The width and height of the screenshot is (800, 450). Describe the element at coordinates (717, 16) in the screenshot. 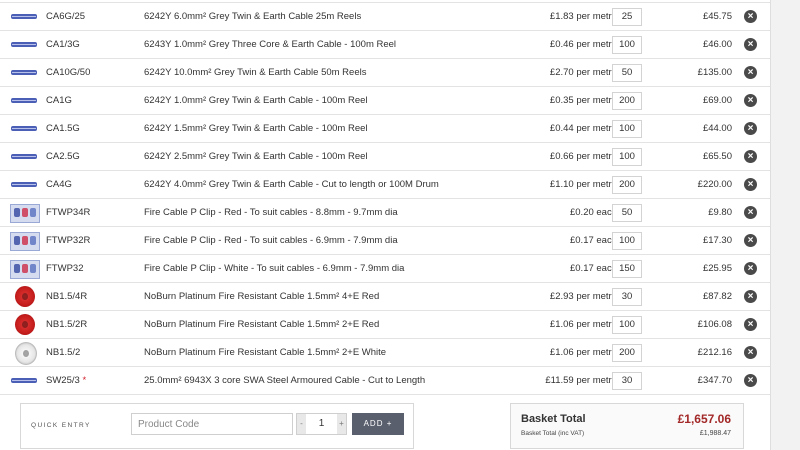

I see `line-total: £45.75` at that location.